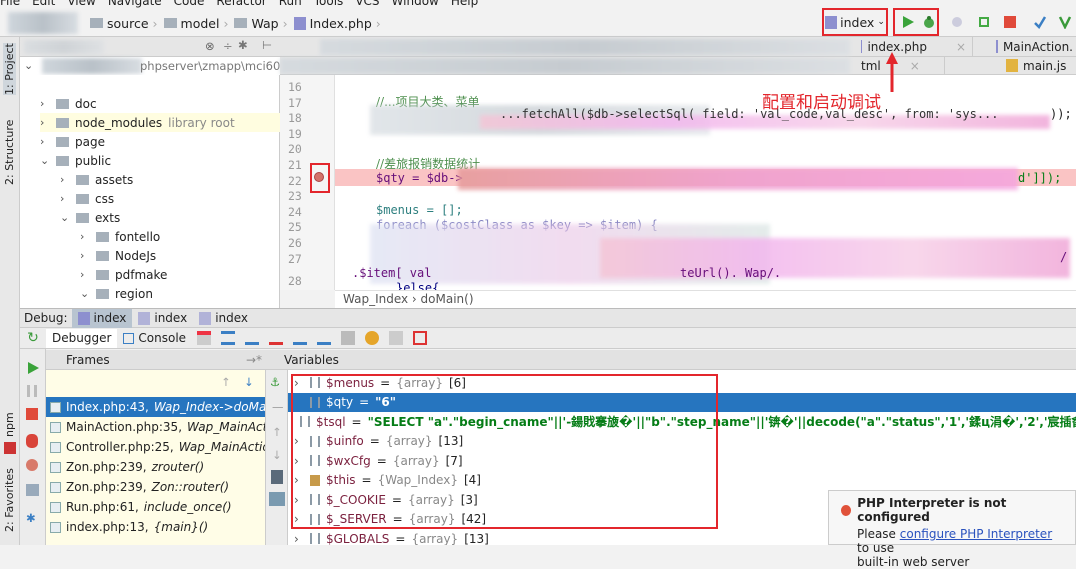 Image resolution: width=1076 pixels, height=569 pixels. What do you see at coordinates (1038, 65) in the screenshot?
I see `tab-main-js: main.js` at bounding box center [1038, 65].